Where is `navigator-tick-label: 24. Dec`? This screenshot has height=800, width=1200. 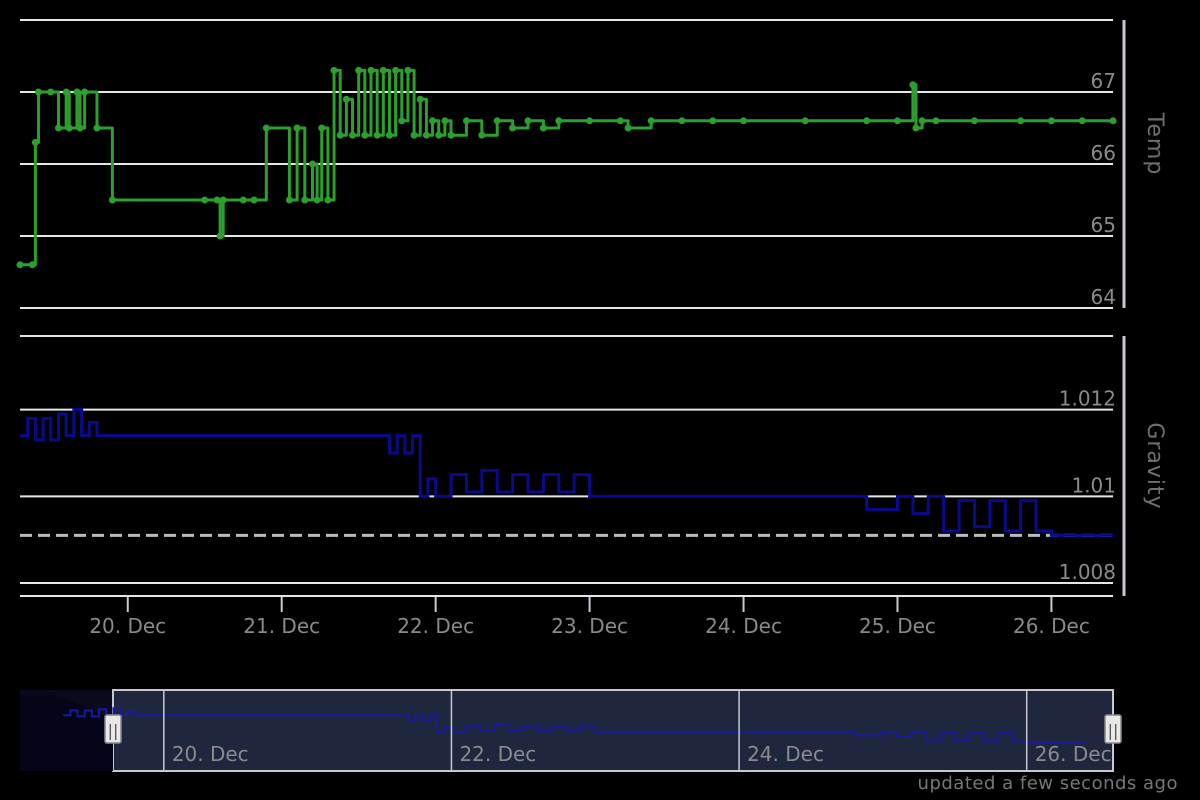 navigator-tick-label: 24. Dec is located at coordinates (785, 754).